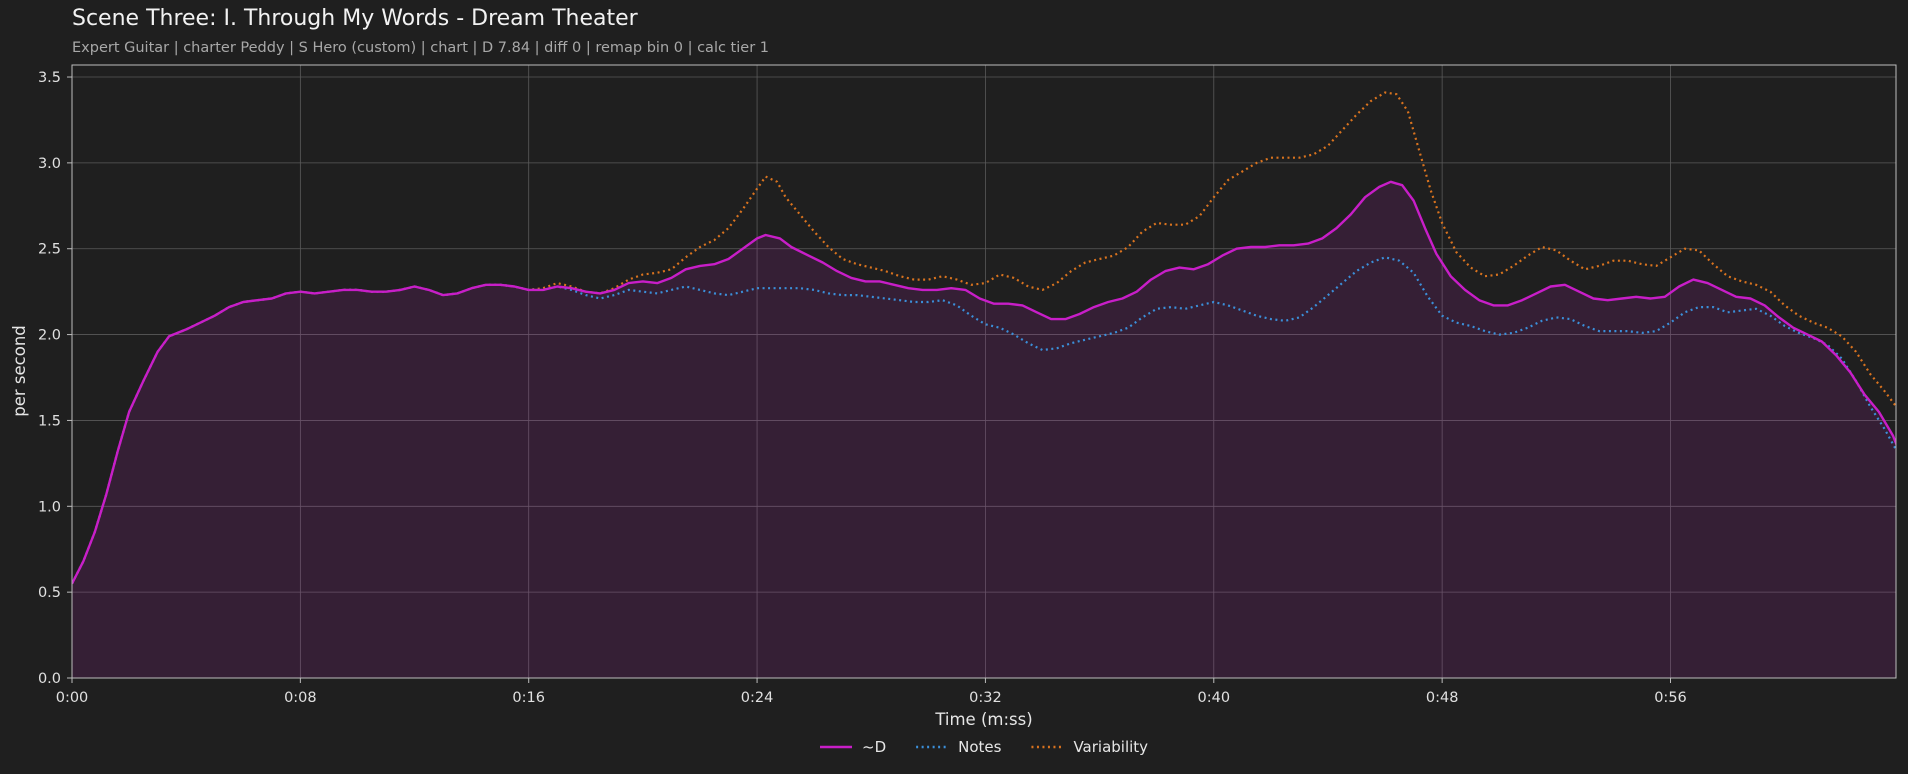  I want to click on legend: ~D Notes Variability, so click(984, 747).